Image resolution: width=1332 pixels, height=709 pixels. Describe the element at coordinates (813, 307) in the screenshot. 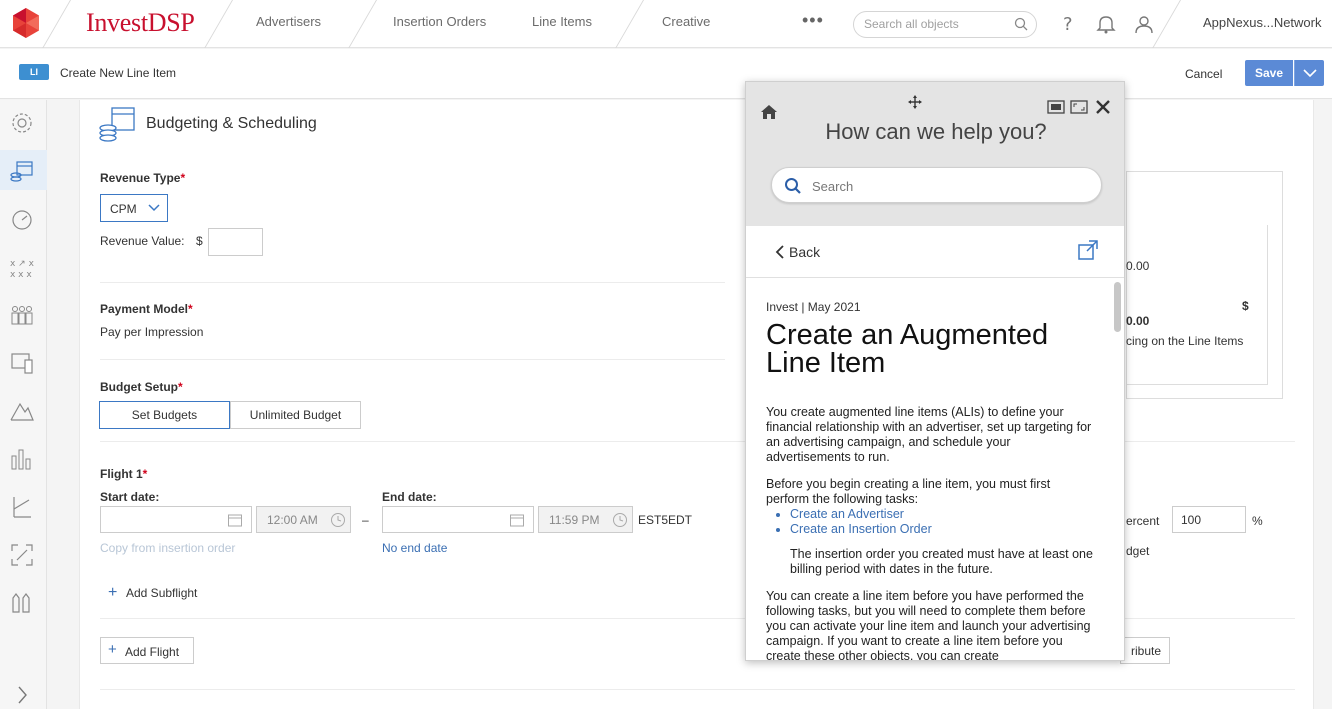

I see `article-meta: Invest | May 2021` at that location.